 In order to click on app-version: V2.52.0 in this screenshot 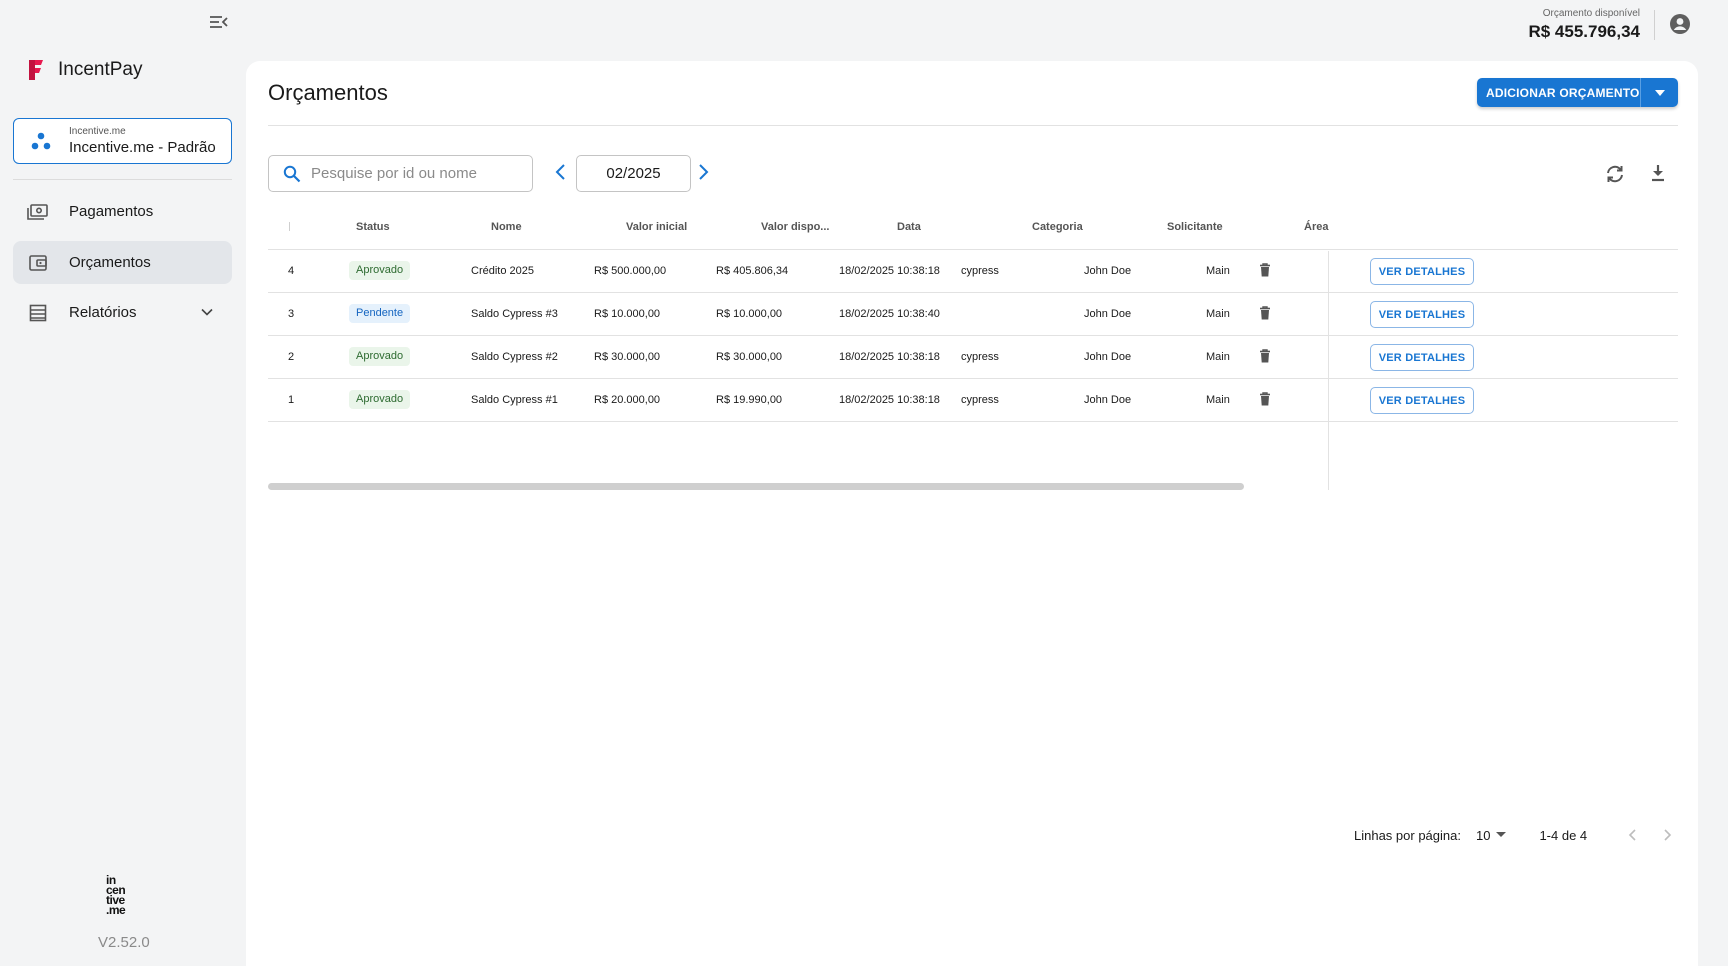, I will do `click(124, 942)`.